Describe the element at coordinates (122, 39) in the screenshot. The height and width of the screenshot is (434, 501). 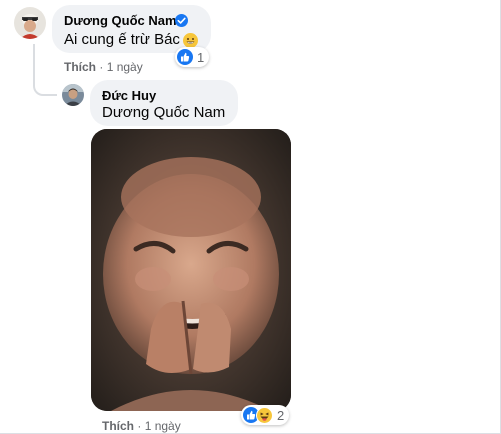
I see `comment-text: Ai cung ế trừ Bác` at that location.